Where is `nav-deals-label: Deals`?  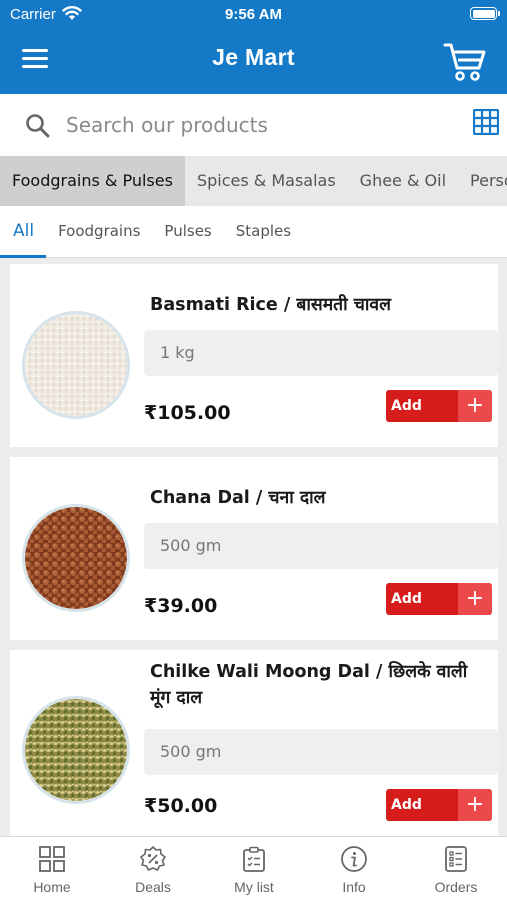 nav-deals-label: Deals is located at coordinates (153, 887).